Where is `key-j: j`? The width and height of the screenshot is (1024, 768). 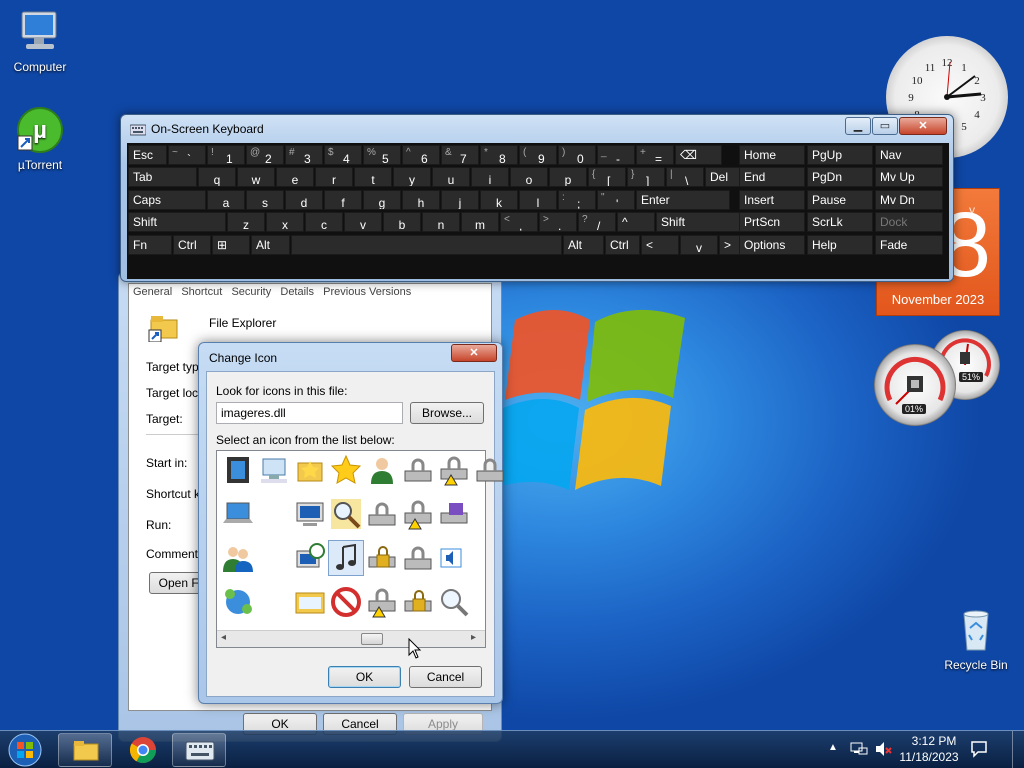 key-j: j is located at coordinates (460, 199).